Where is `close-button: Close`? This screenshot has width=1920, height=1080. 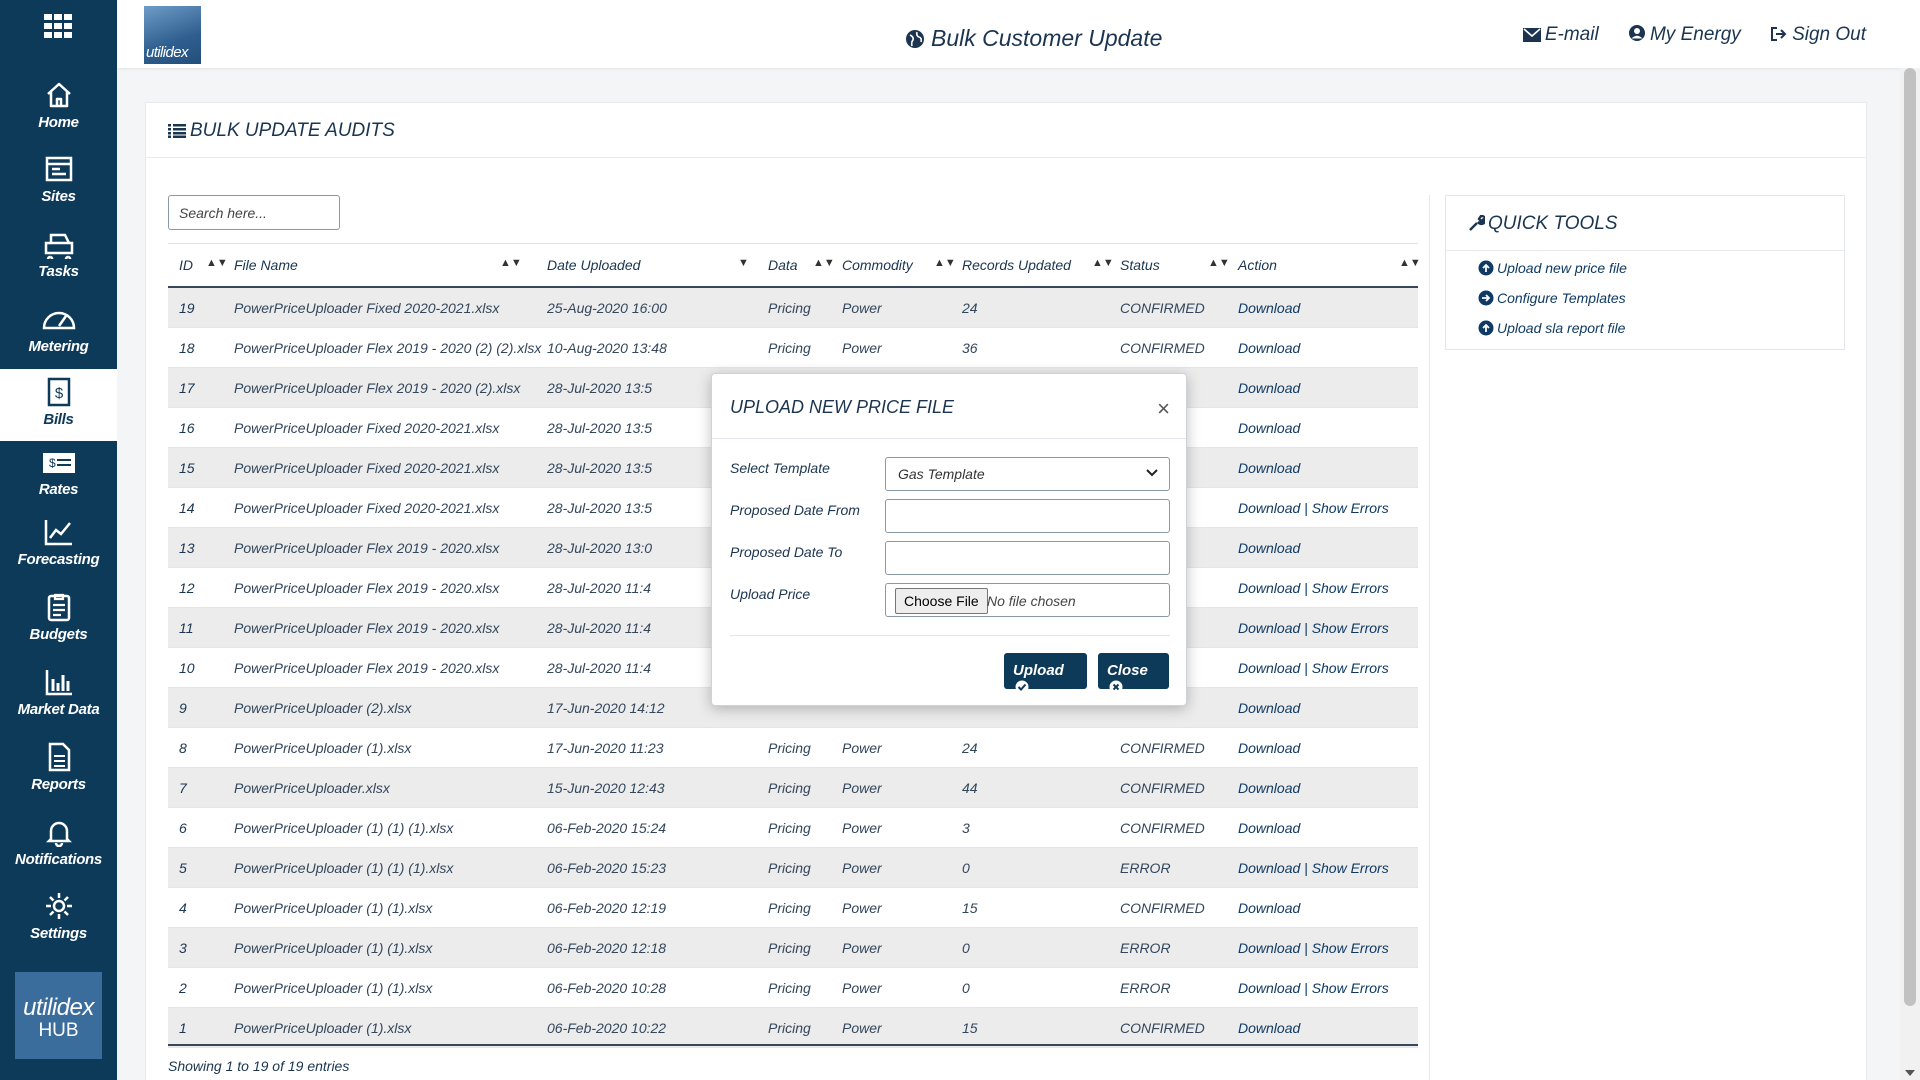 close-button: Close is located at coordinates (1133, 673).